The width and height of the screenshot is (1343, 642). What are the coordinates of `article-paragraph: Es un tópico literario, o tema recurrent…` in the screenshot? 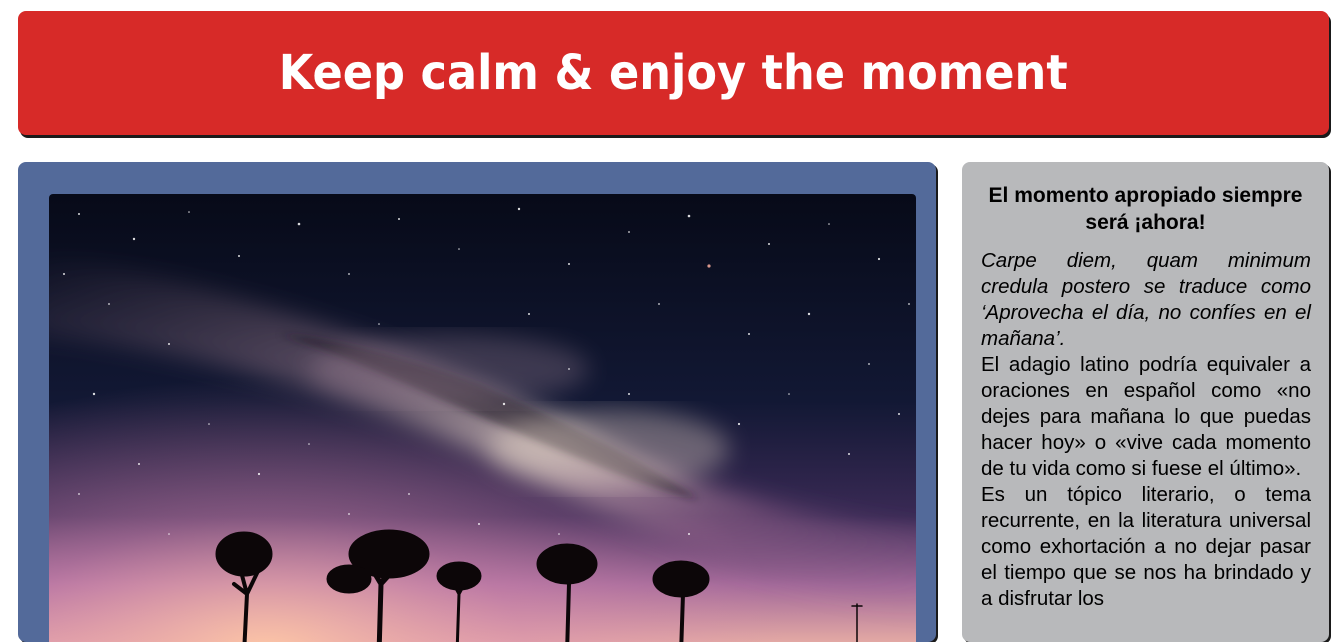 It's located at (1146, 546).